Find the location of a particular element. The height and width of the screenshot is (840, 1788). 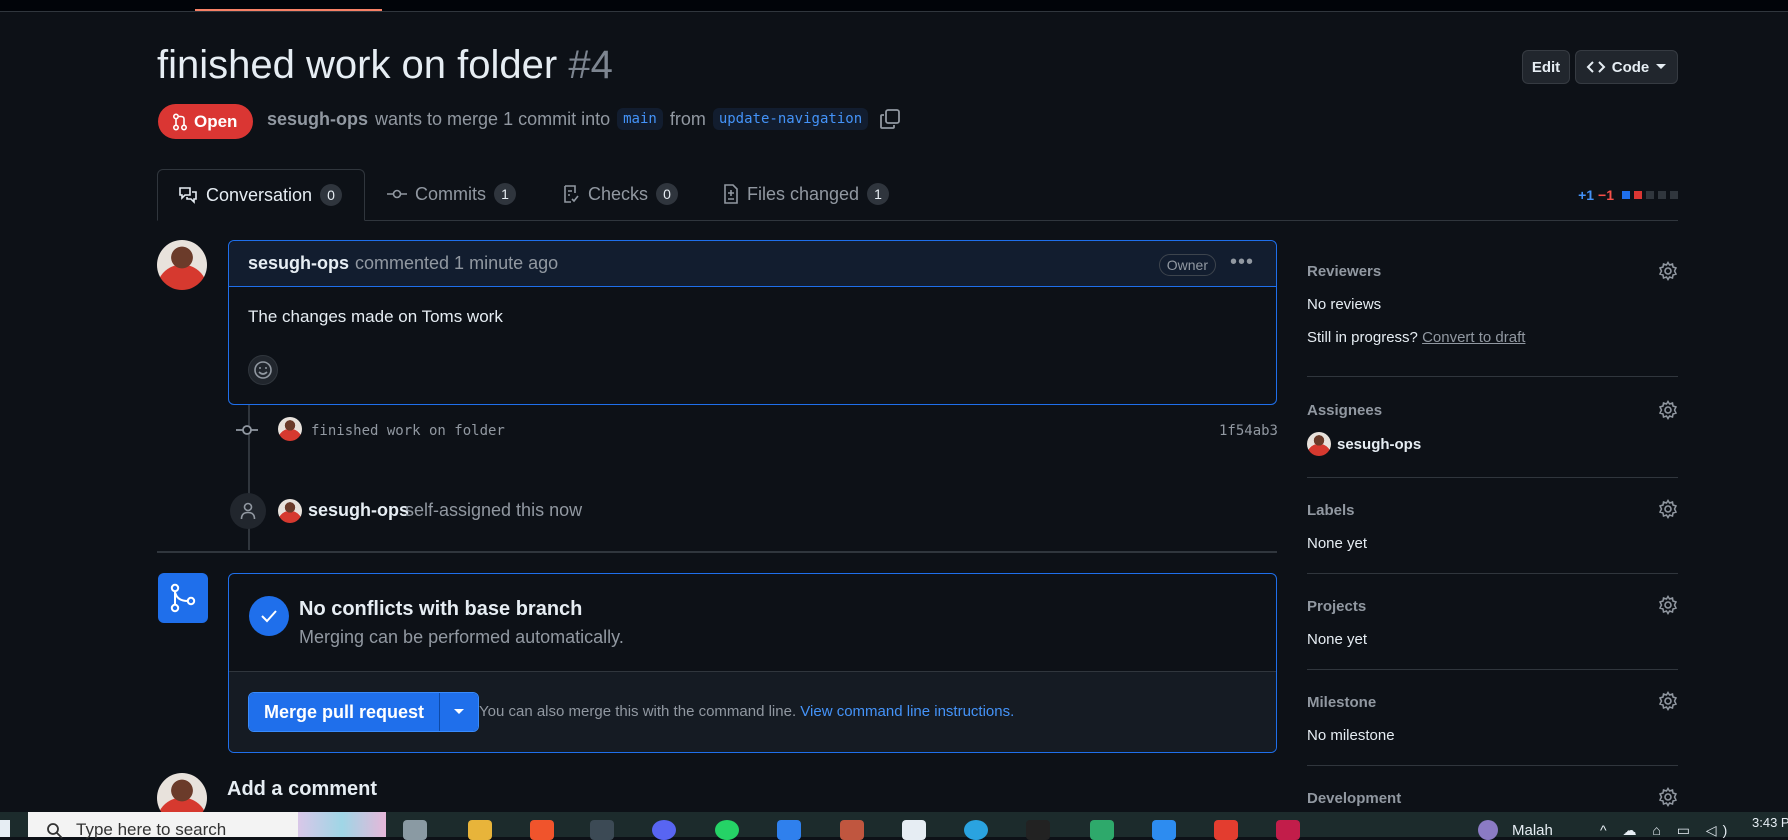

convert-to-draft-link: Convert to draft is located at coordinates (1473, 337).